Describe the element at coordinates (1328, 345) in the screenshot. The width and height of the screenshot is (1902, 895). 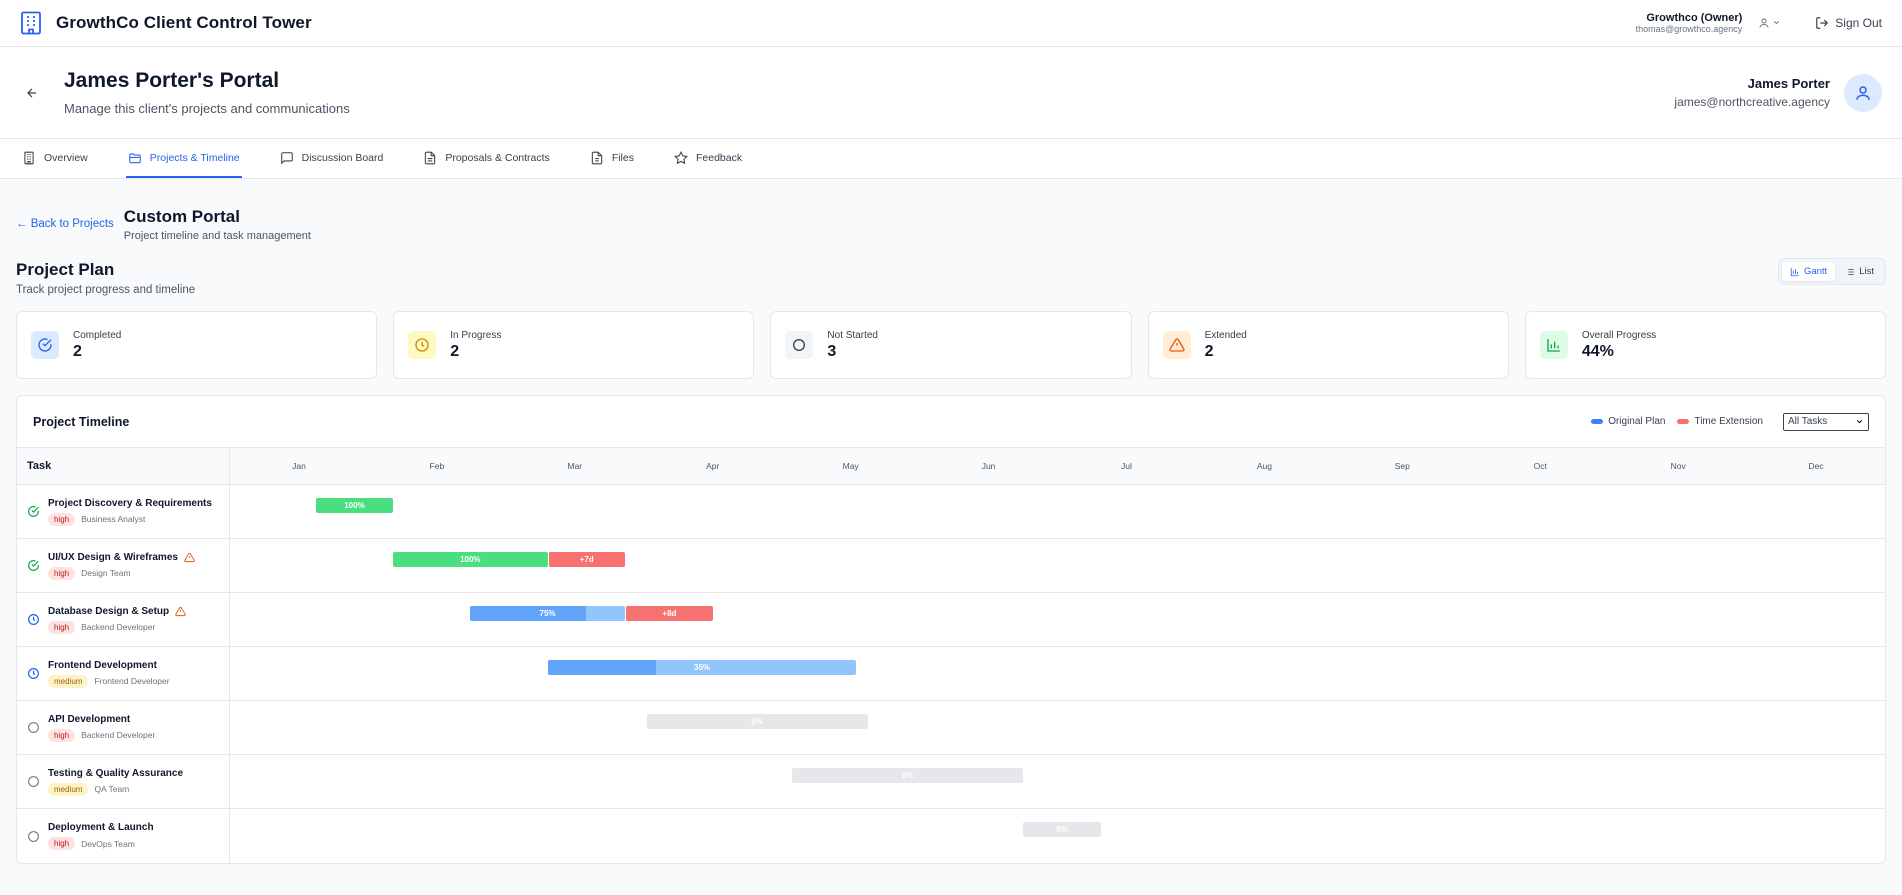
I see `stat-extended: Extended 2` at that location.